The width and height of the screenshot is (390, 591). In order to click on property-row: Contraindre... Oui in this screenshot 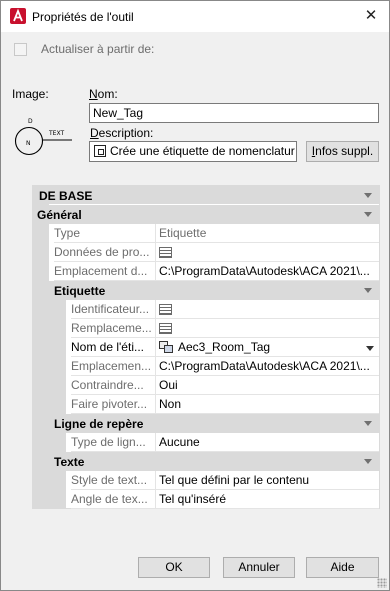, I will do `click(206, 385)`.